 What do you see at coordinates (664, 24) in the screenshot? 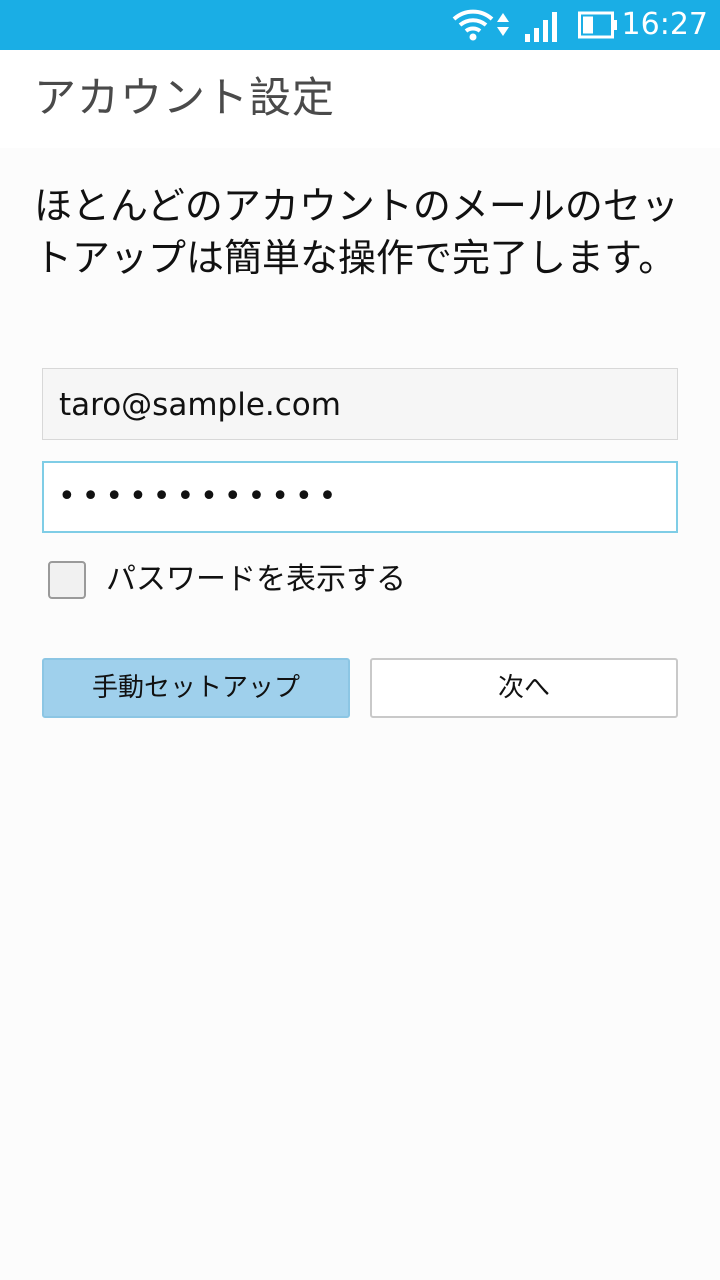
I see `status-time: 16:27` at bounding box center [664, 24].